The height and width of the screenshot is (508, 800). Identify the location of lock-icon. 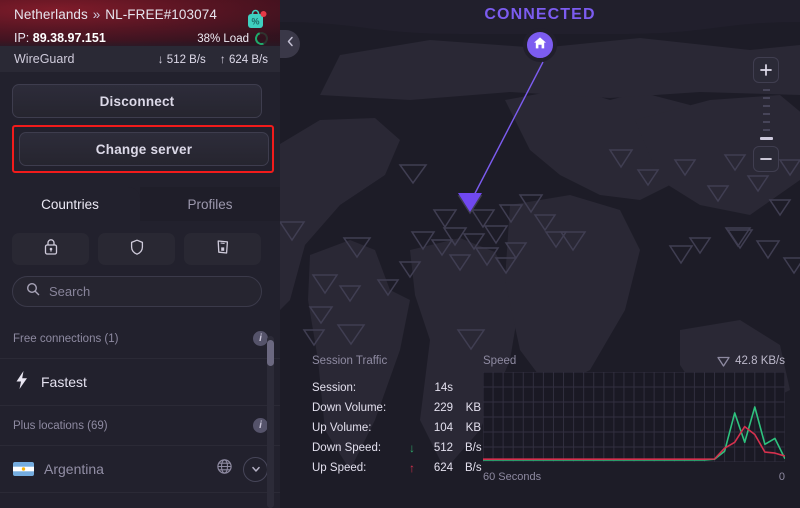
(51, 249).